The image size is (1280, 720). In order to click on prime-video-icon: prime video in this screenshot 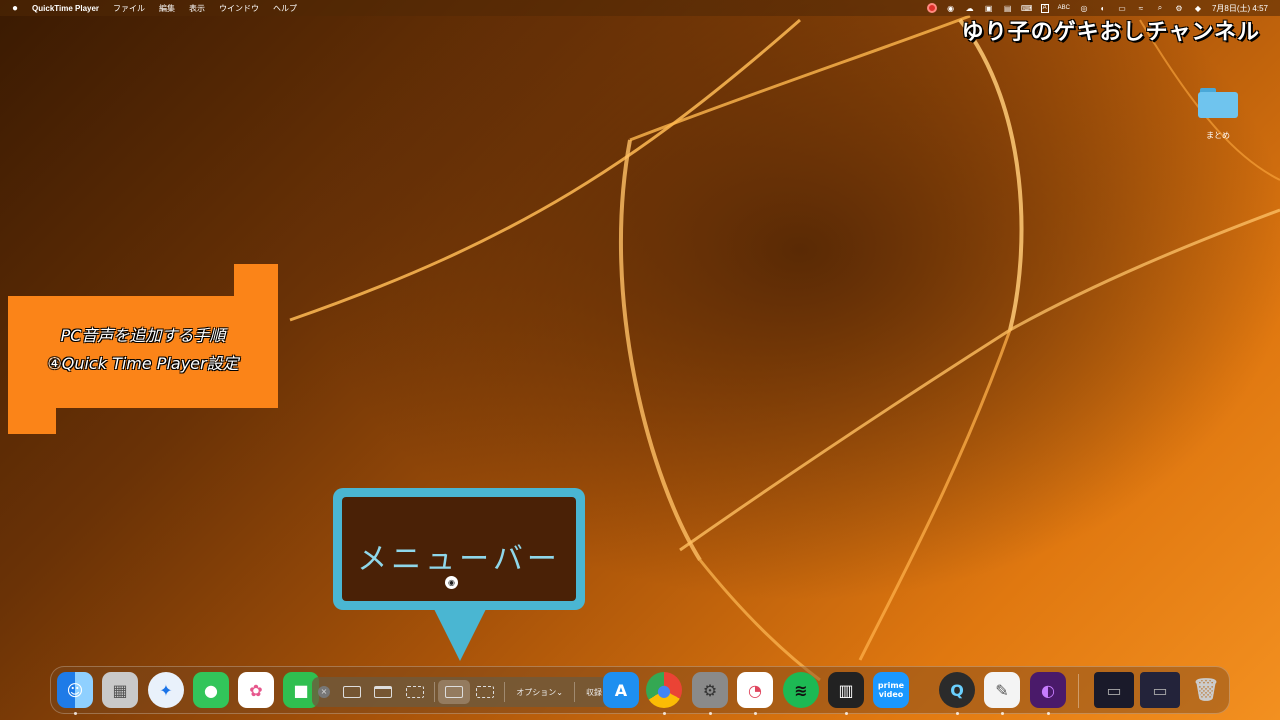, I will do `click(891, 690)`.